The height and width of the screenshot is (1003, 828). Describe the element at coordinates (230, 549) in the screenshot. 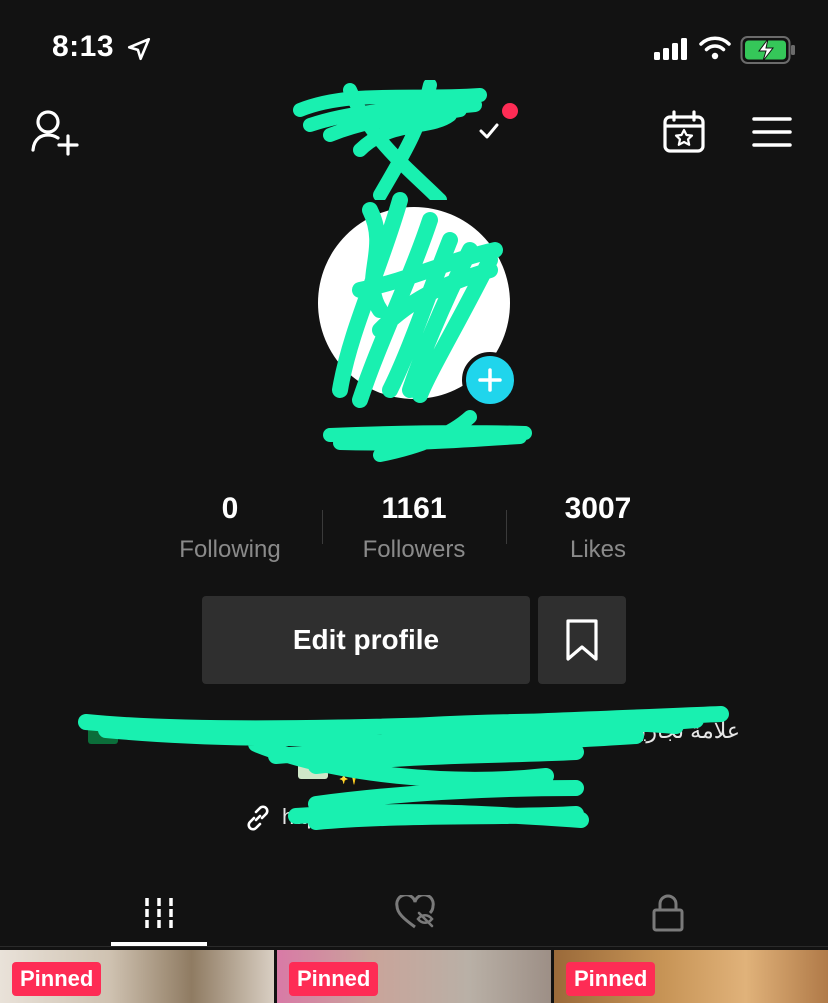

I see `stat-following-label: Following` at that location.